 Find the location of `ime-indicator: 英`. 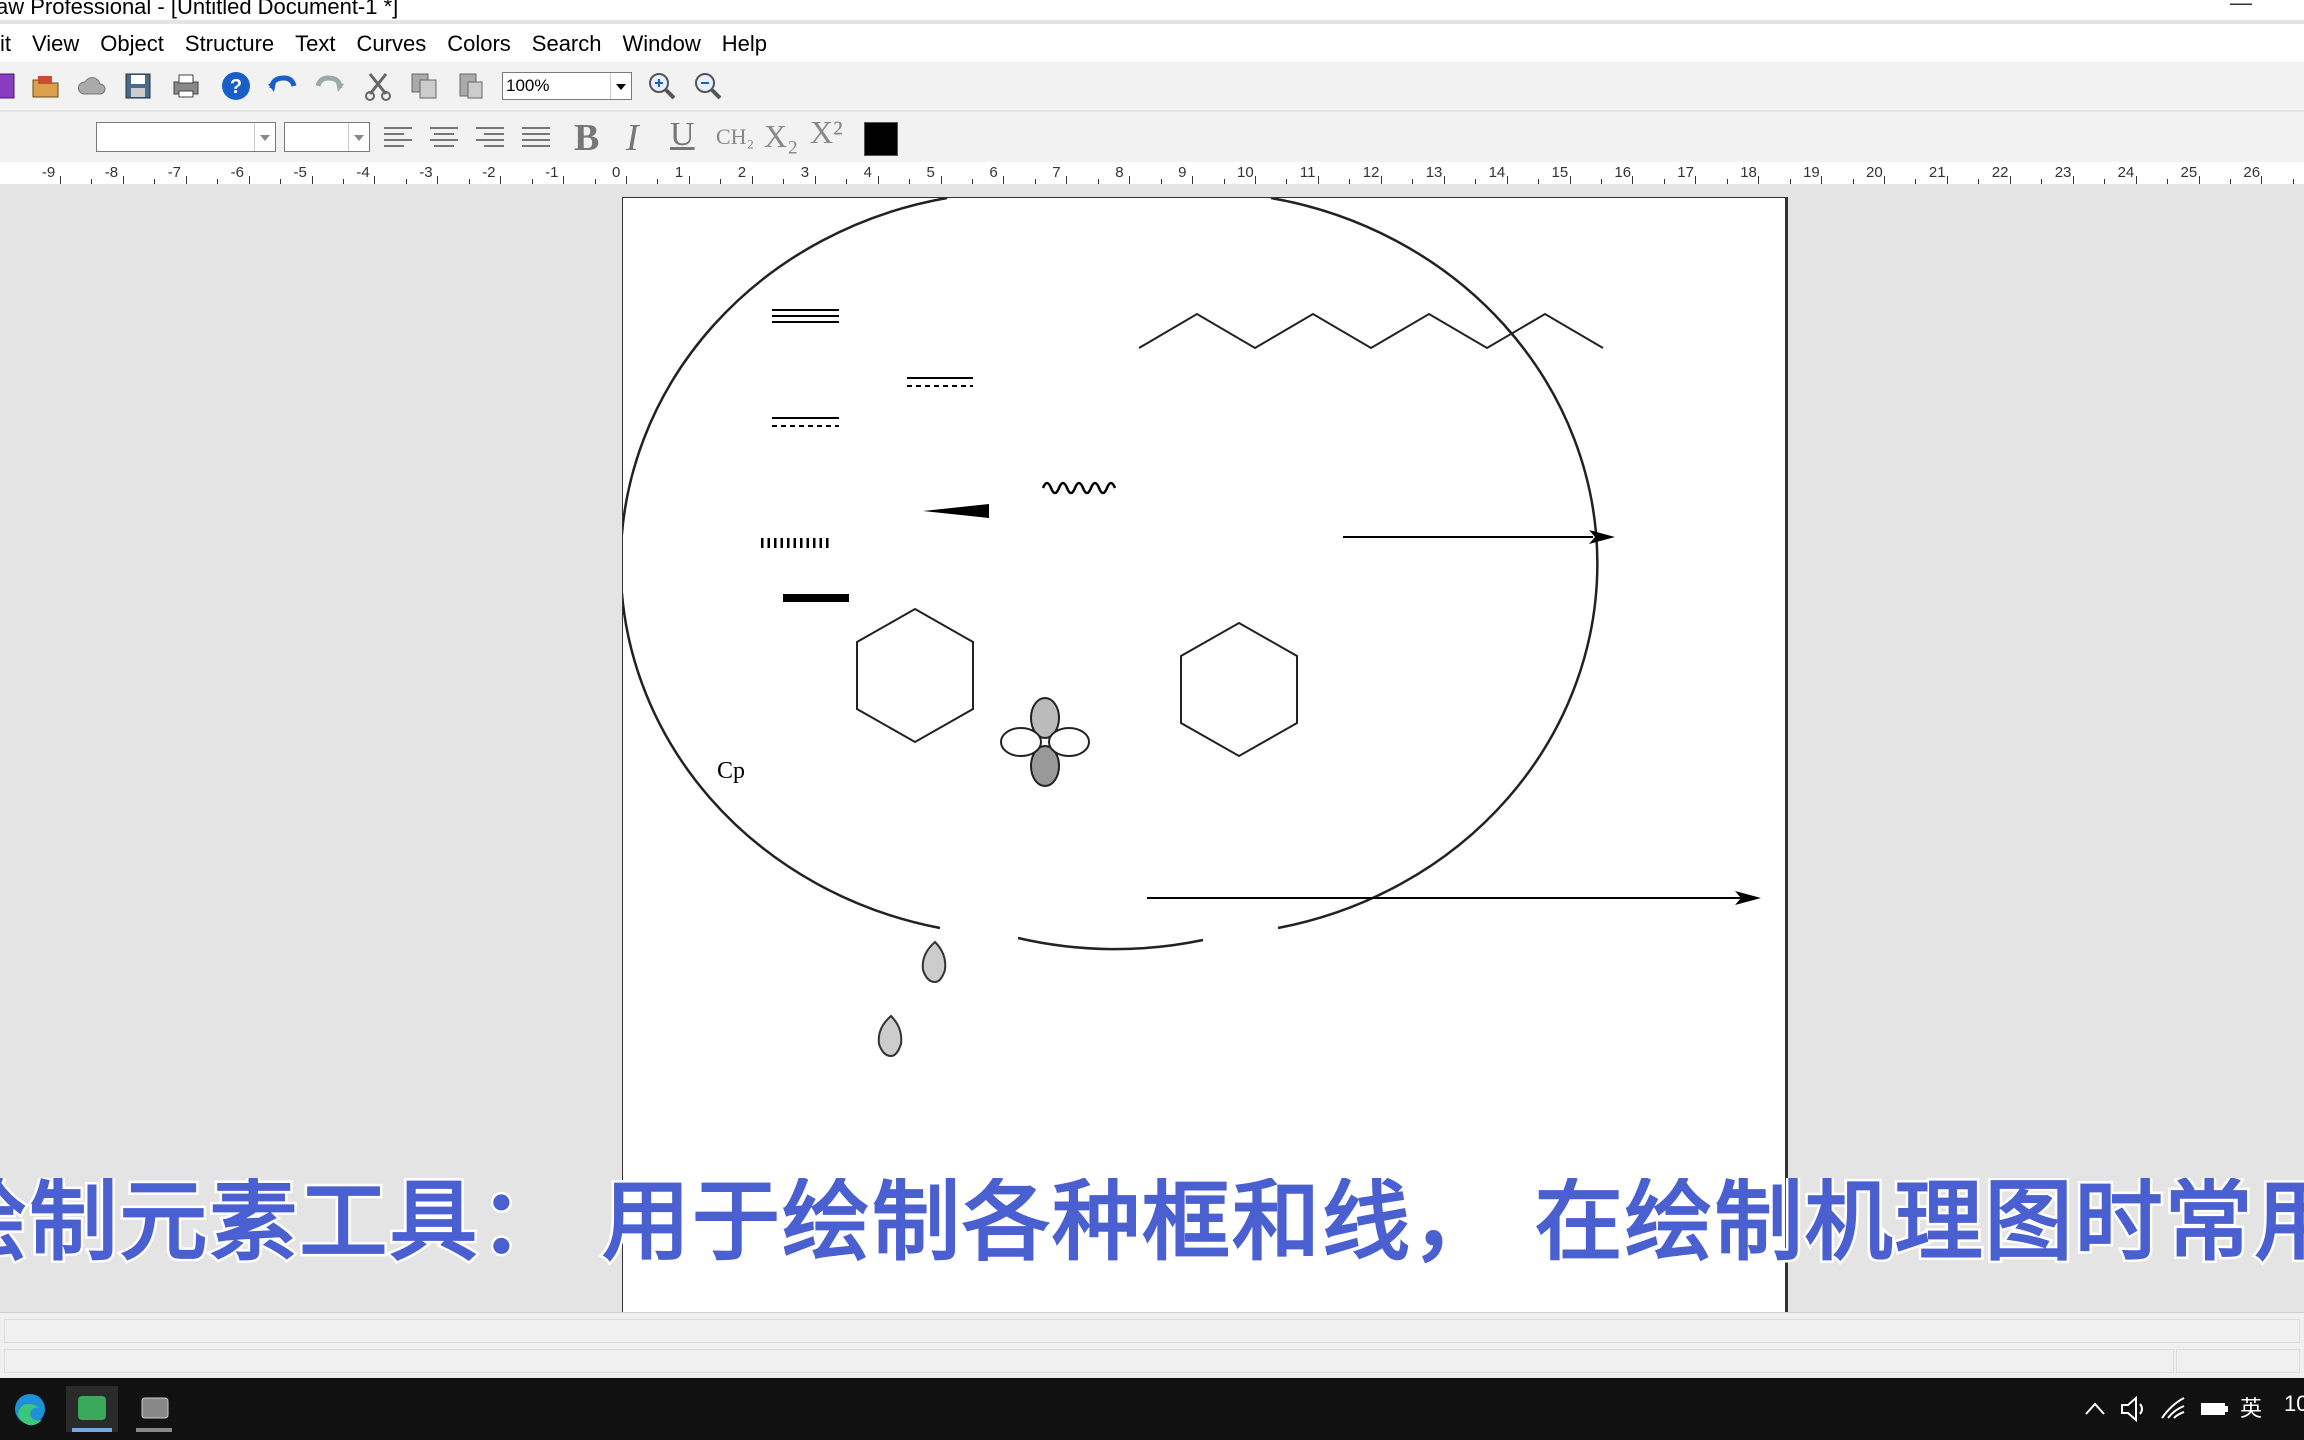

ime-indicator: 英 is located at coordinates (2251, 1407).